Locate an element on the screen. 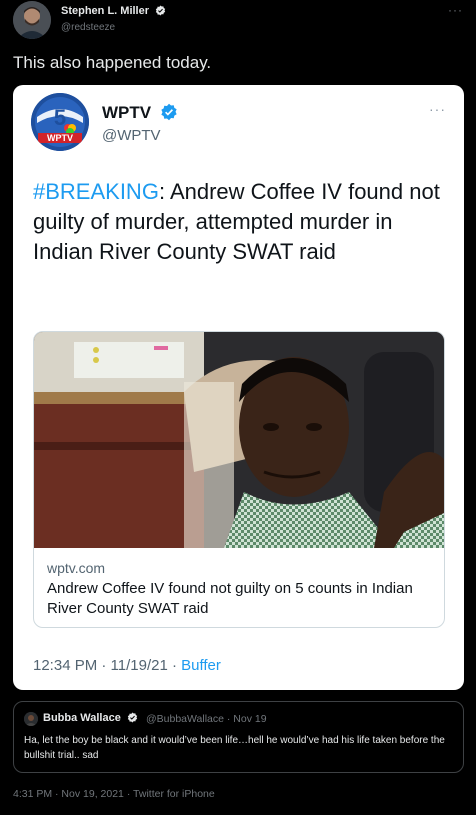  embedded-author-handle: @WPTV is located at coordinates (131, 135).